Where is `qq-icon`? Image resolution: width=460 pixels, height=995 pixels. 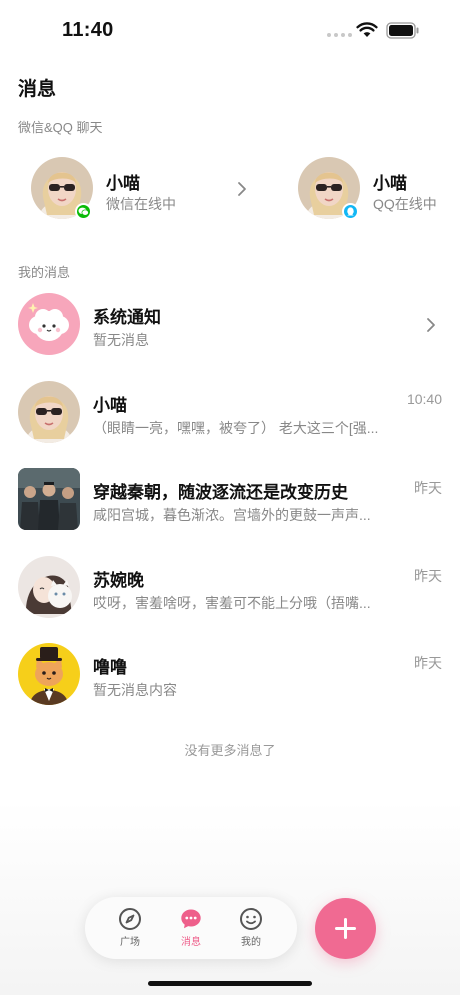 qq-icon is located at coordinates (350, 211).